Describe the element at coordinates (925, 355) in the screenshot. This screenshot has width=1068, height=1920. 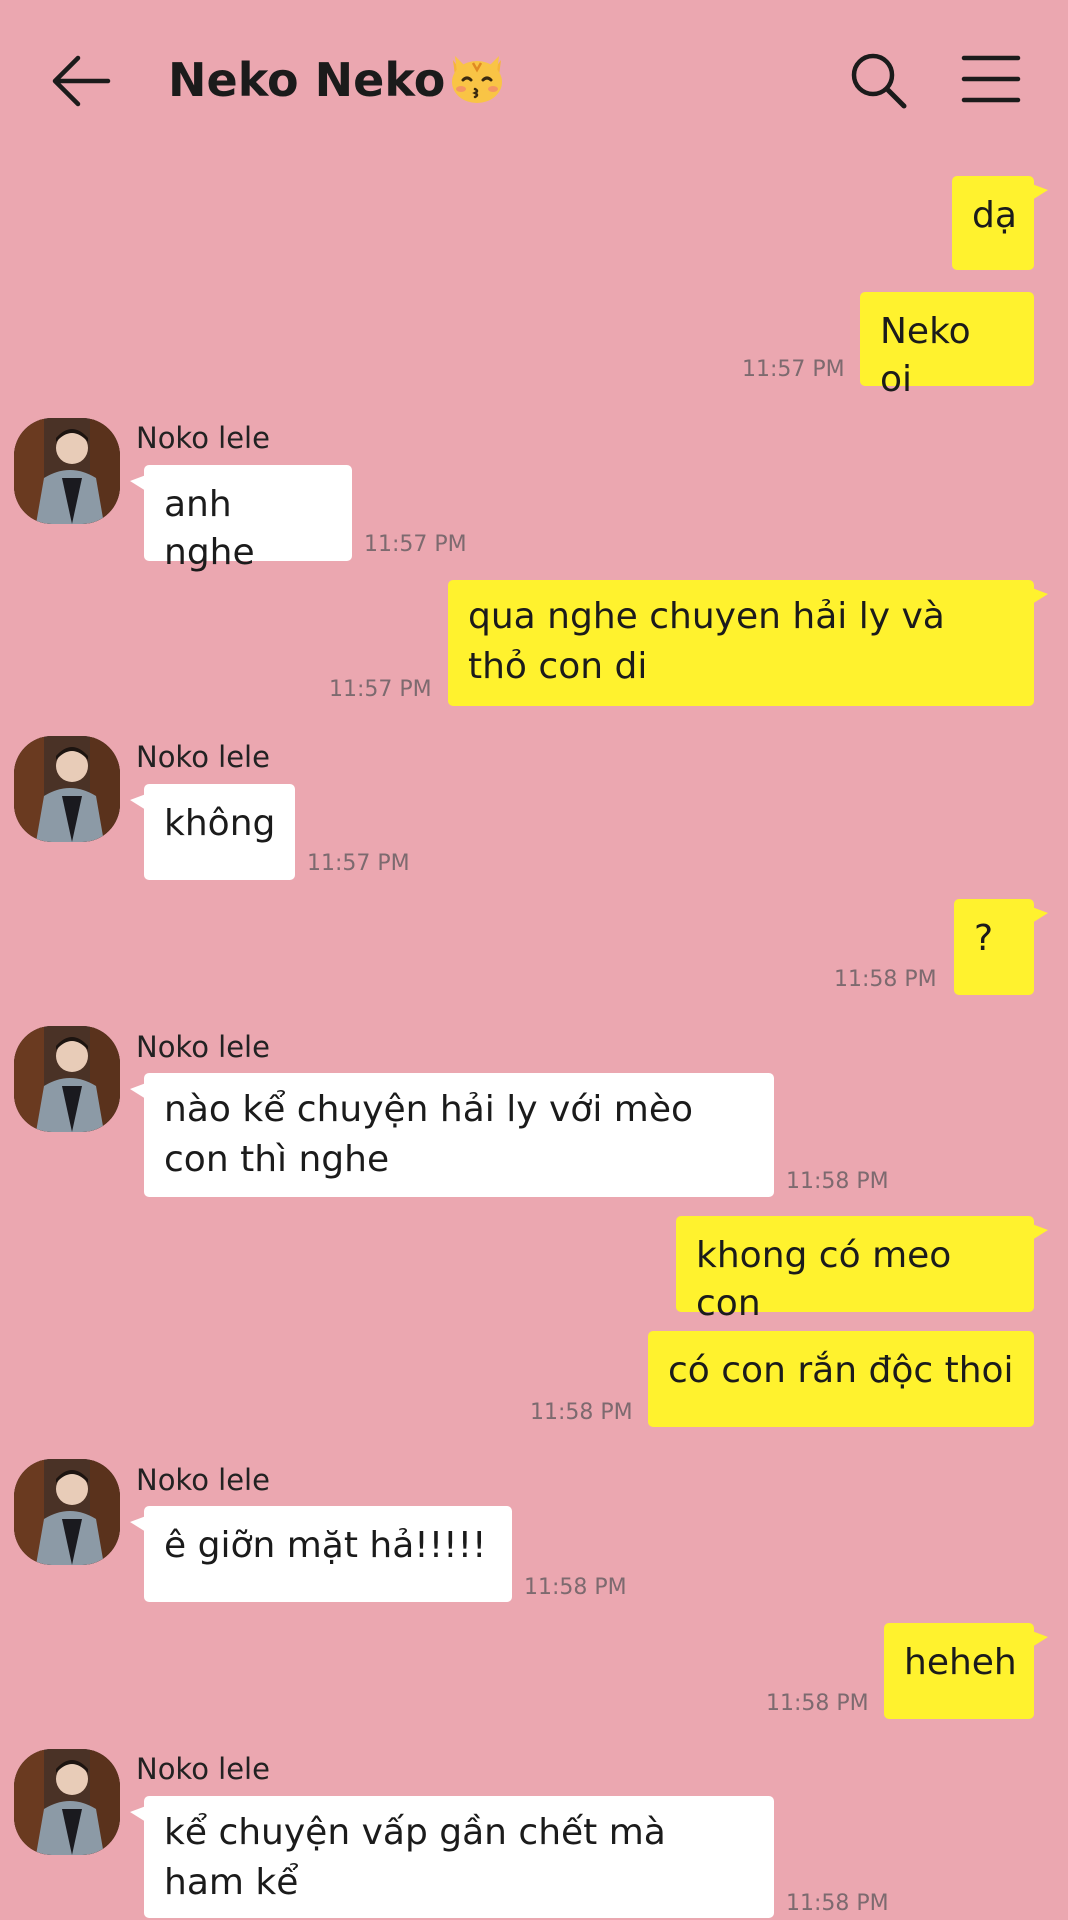
I see `message-text: Neko oi` at that location.